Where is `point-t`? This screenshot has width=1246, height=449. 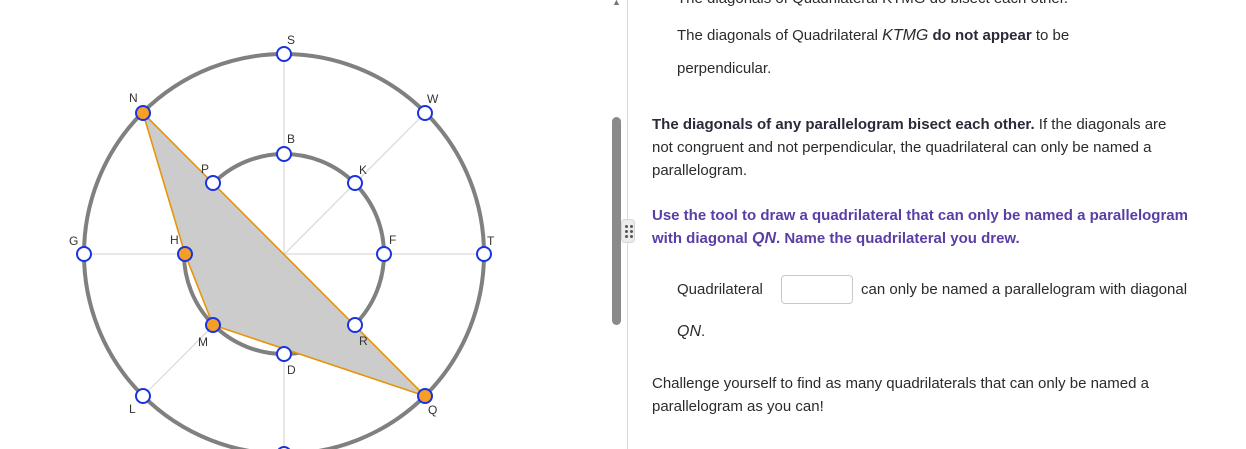
point-t is located at coordinates (484, 254).